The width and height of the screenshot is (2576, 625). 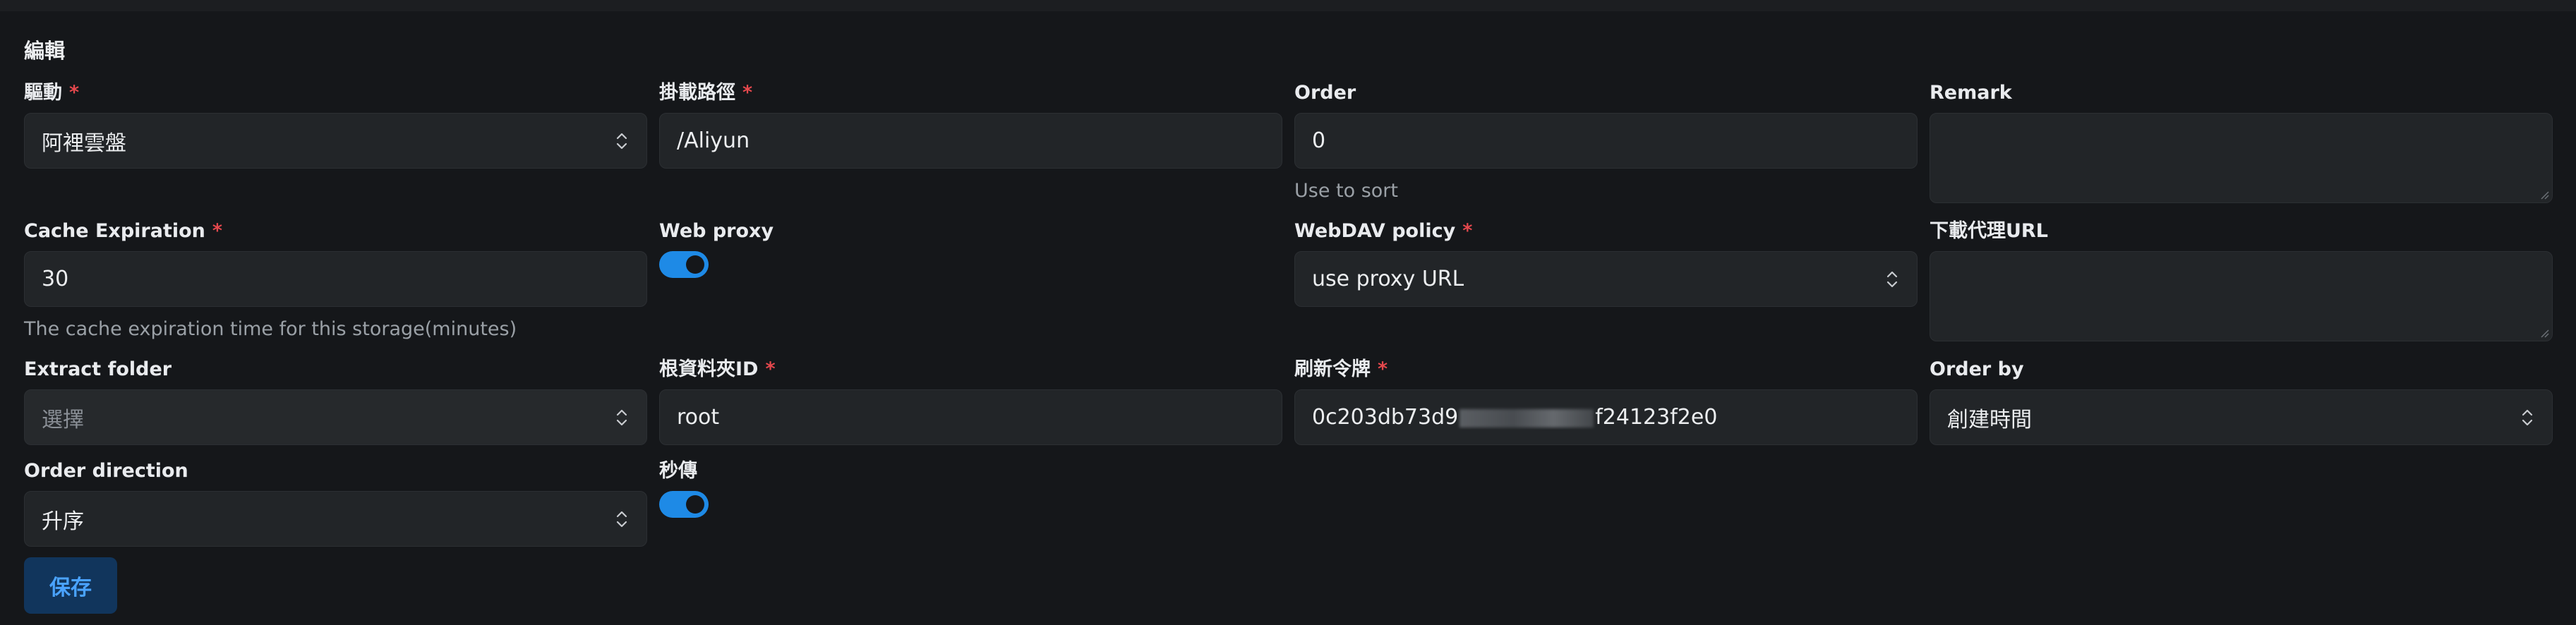 I want to click on field-root-folder-id: 根資料夾ID * root, so click(x=970, y=407).